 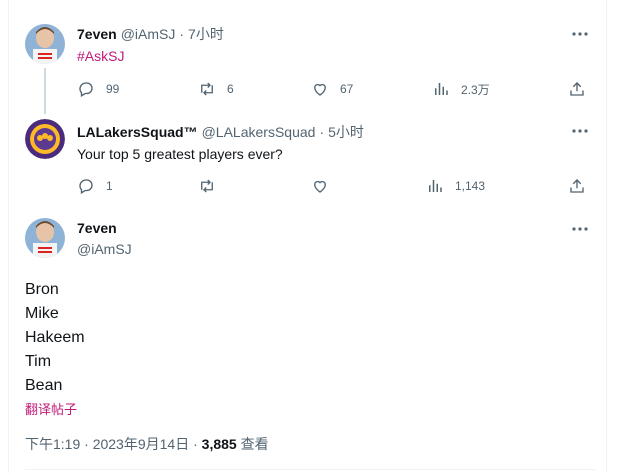 I want to click on lakers-squad-logo-icon, so click(x=45, y=139).